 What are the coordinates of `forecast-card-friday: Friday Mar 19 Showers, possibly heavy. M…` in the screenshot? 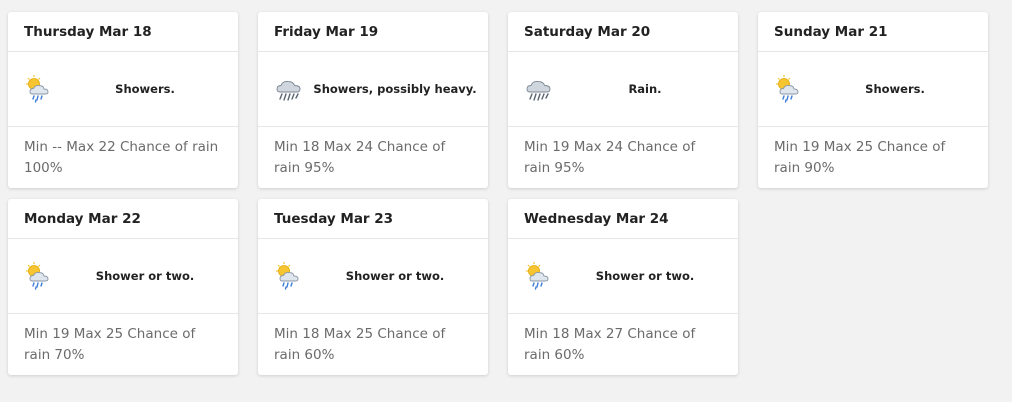 It's located at (373, 100).